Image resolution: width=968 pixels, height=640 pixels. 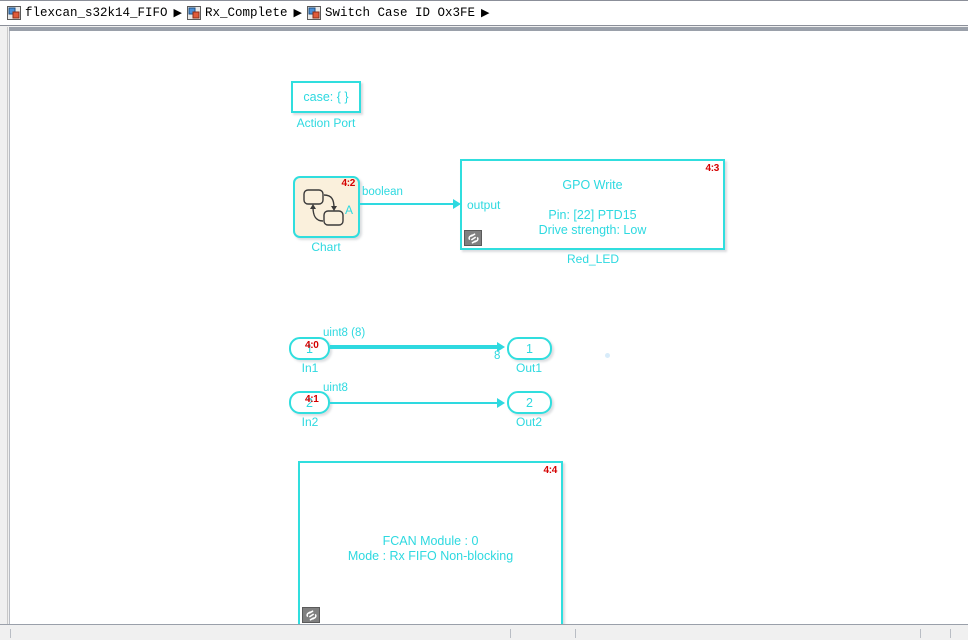 What do you see at coordinates (326, 123) in the screenshot?
I see `block-label-action-port: Action Port` at bounding box center [326, 123].